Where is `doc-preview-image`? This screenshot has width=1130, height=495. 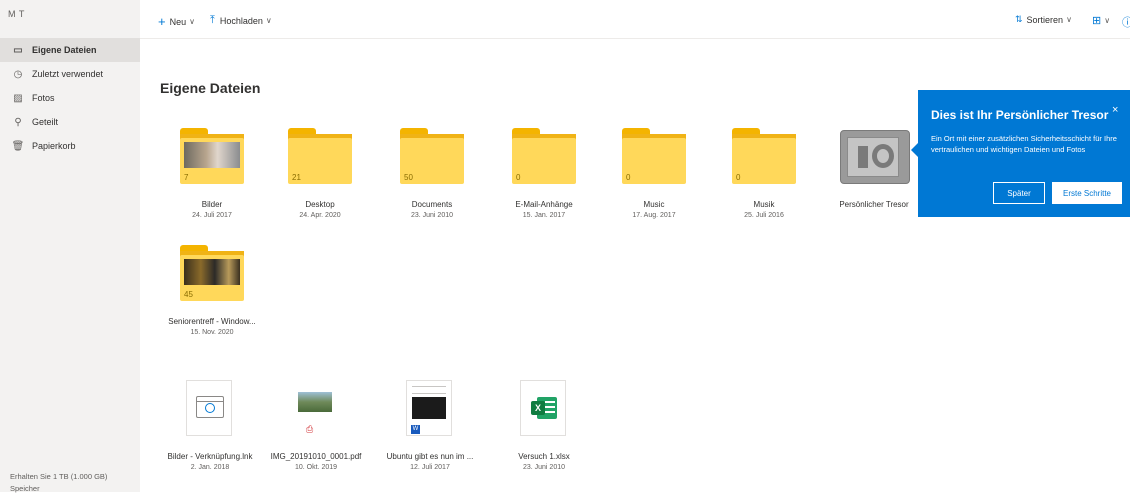 doc-preview-image is located at coordinates (429, 408).